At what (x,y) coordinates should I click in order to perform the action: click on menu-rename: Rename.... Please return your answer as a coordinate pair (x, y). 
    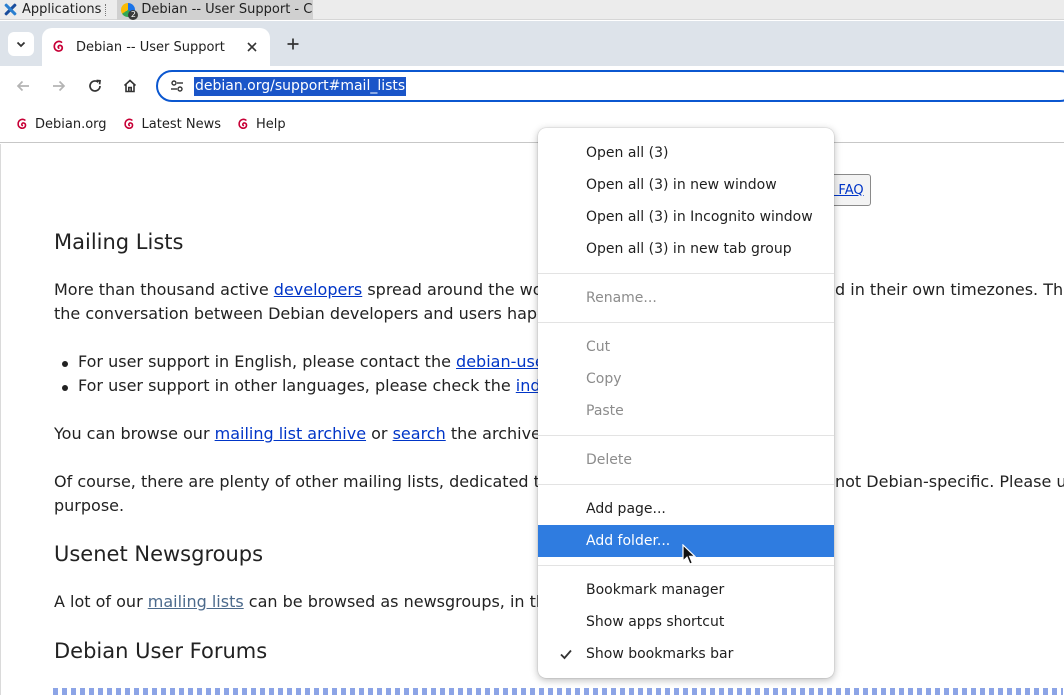
    Looking at the image, I should click on (686, 298).